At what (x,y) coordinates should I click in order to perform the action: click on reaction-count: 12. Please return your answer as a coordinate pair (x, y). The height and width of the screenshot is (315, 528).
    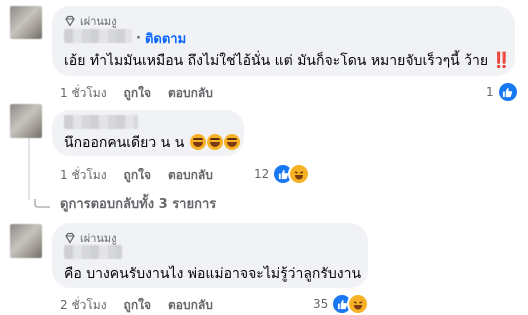
    Looking at the image, I should click on (262, 174).